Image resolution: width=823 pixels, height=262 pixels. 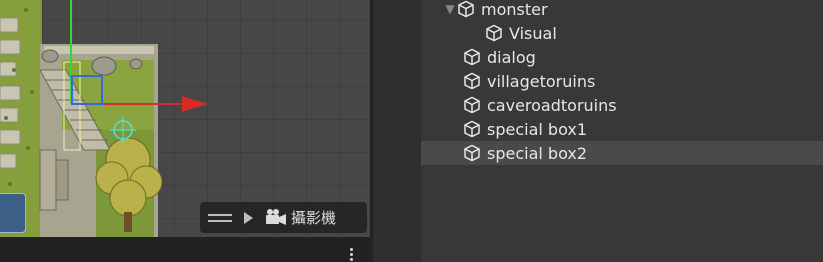 What do you see at coordinates (537, 153) in the screenshot?
I see `hierarchy-item-label: special box2` at bounding box center [537, 153].